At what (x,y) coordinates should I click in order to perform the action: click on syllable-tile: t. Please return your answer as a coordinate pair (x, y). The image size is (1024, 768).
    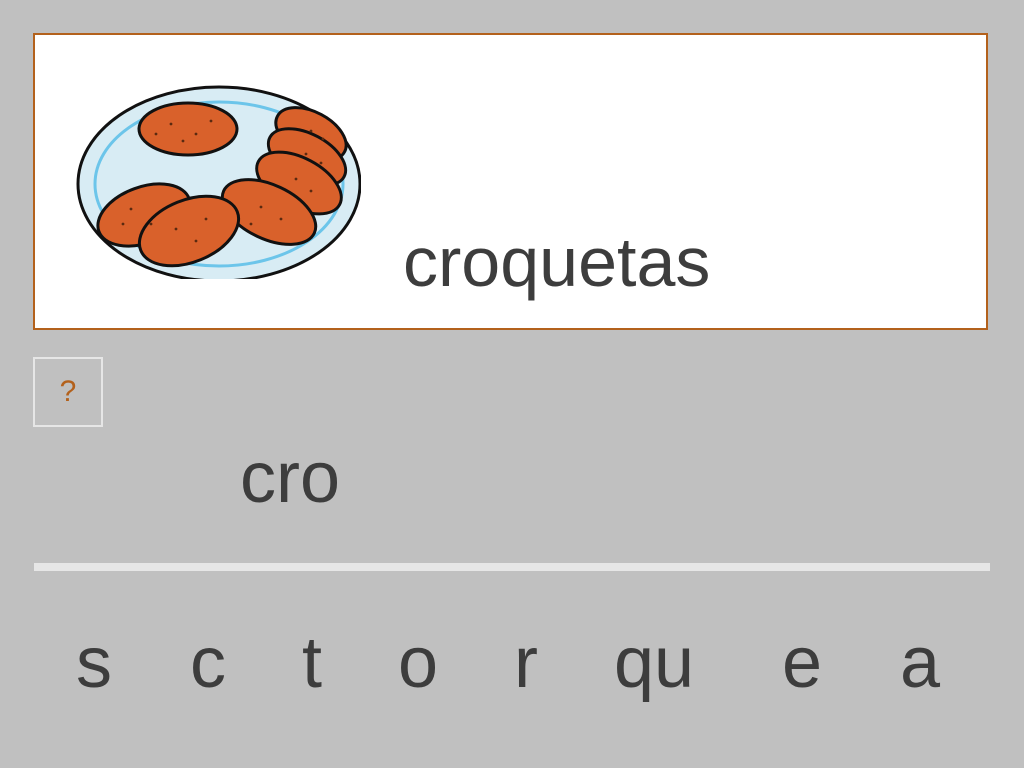
    Looking at the image, I should click on (312, 663).